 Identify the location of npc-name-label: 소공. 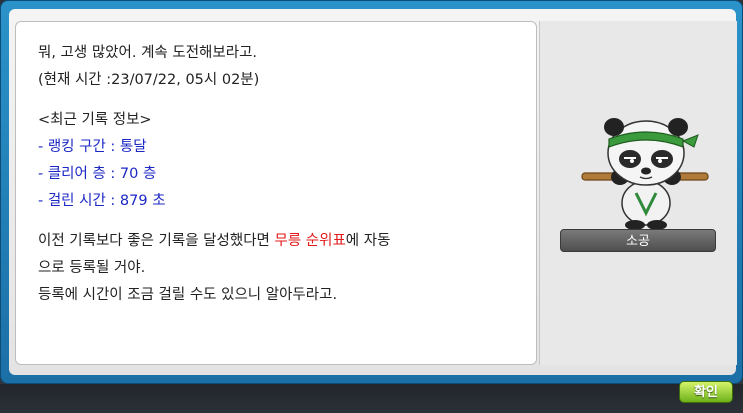
(638, 240).